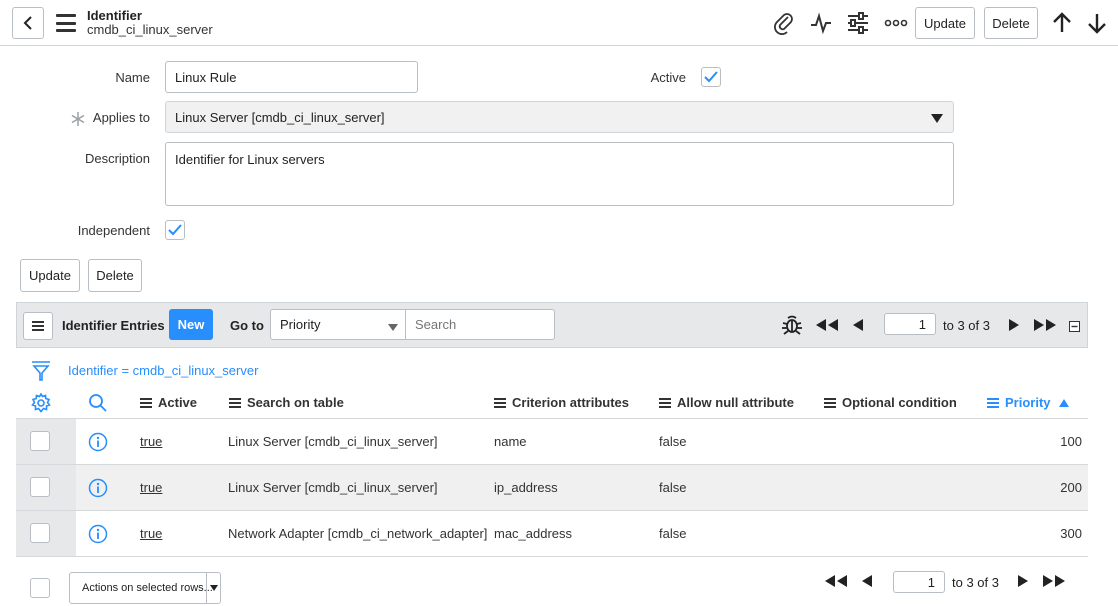 The height and width of the screenshot is (606, 1118). I want to click on page-subtitle: cmdb_ci_linux_server, so click(150, 29).